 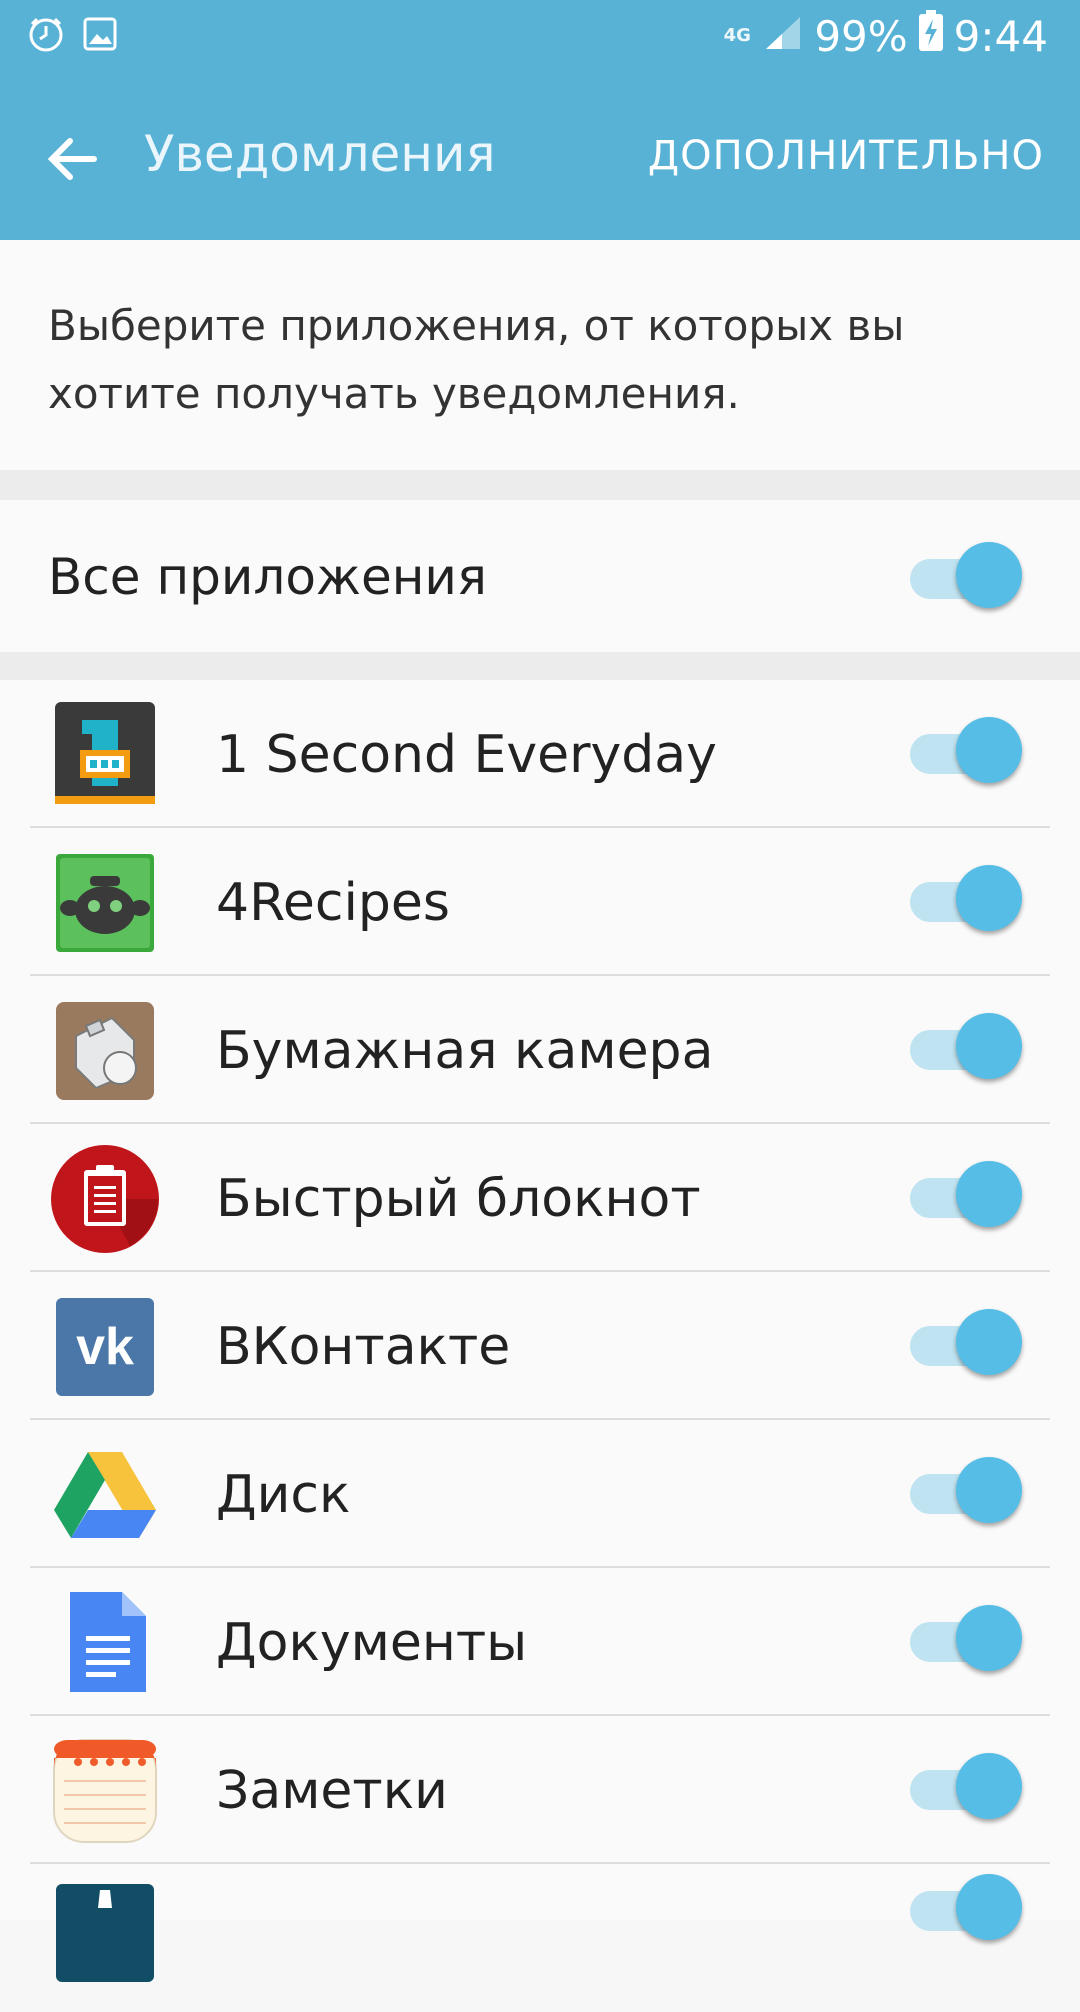 I want to click on page-title: Уведомления, so click(x=320, y=154).